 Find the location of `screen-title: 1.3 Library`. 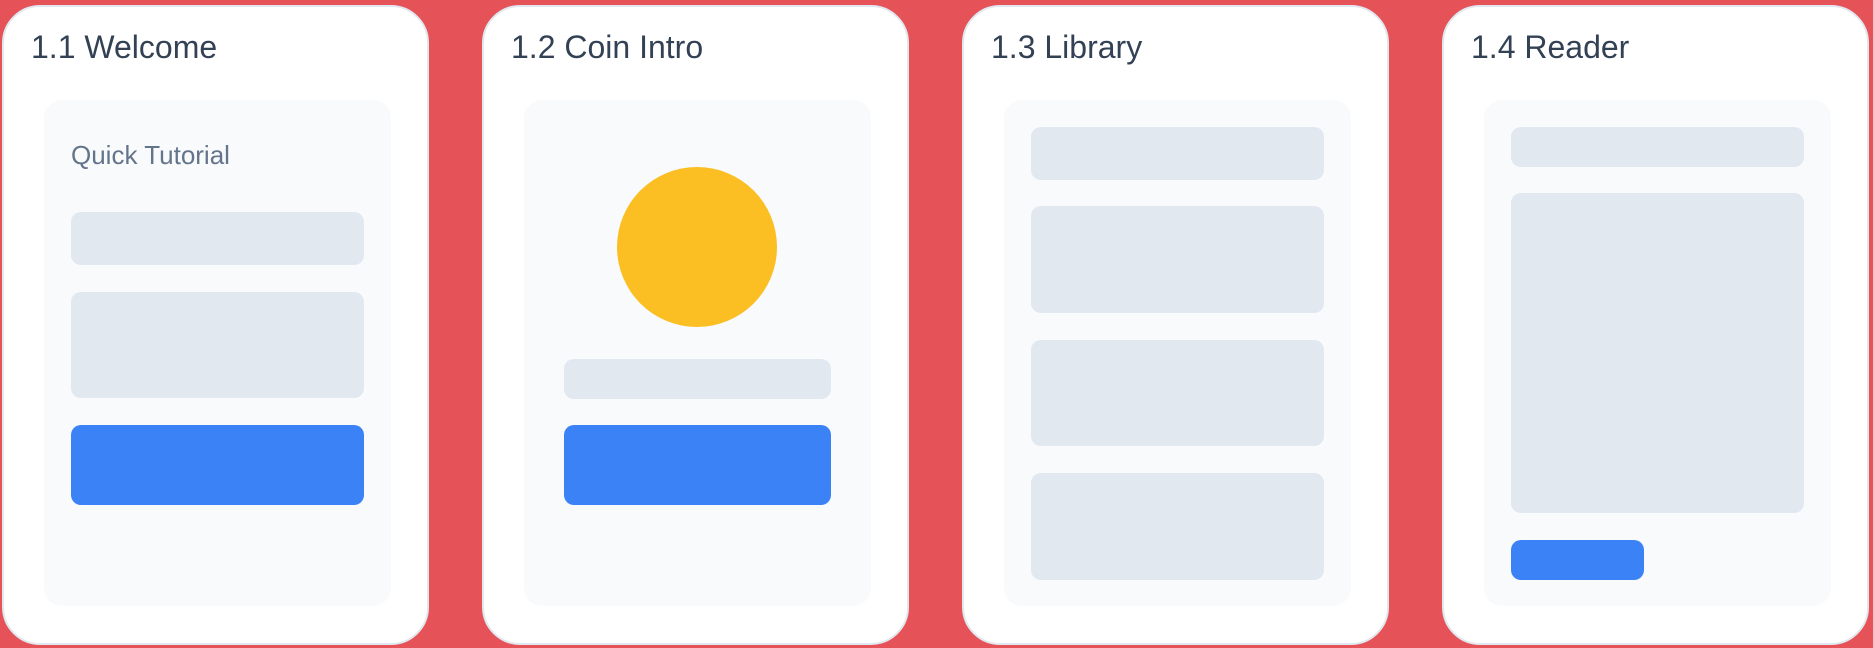

screen-title: 1.3 Library is located at coordinates (1067, 47).